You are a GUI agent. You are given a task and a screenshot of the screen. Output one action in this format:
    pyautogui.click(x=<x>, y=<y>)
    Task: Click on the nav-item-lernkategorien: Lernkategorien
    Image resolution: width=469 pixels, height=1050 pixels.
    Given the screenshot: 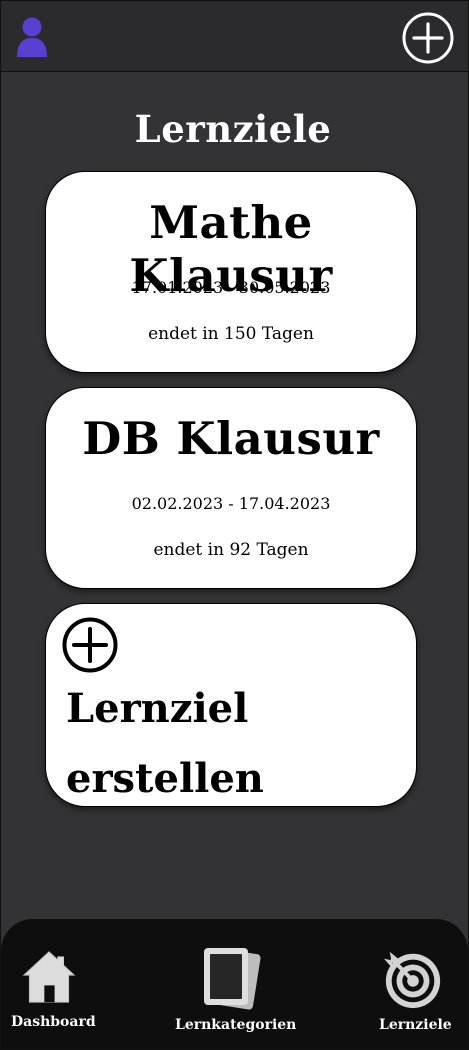 What is the action you would take?
    pyautogui.click(x=236, y=995)
    